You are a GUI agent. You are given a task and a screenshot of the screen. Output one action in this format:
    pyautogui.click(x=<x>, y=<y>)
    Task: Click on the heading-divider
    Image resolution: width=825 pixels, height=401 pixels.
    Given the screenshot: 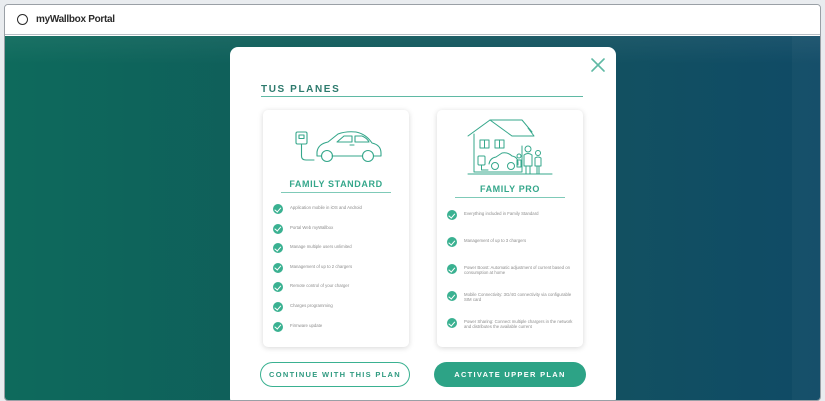 What is the action you would take?
    pyautogui.click(x=422, y=96)
    